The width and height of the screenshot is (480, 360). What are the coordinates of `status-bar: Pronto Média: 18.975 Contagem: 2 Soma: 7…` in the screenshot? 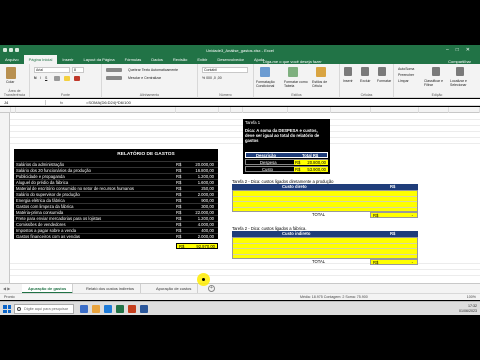 It's located at (240, 296).